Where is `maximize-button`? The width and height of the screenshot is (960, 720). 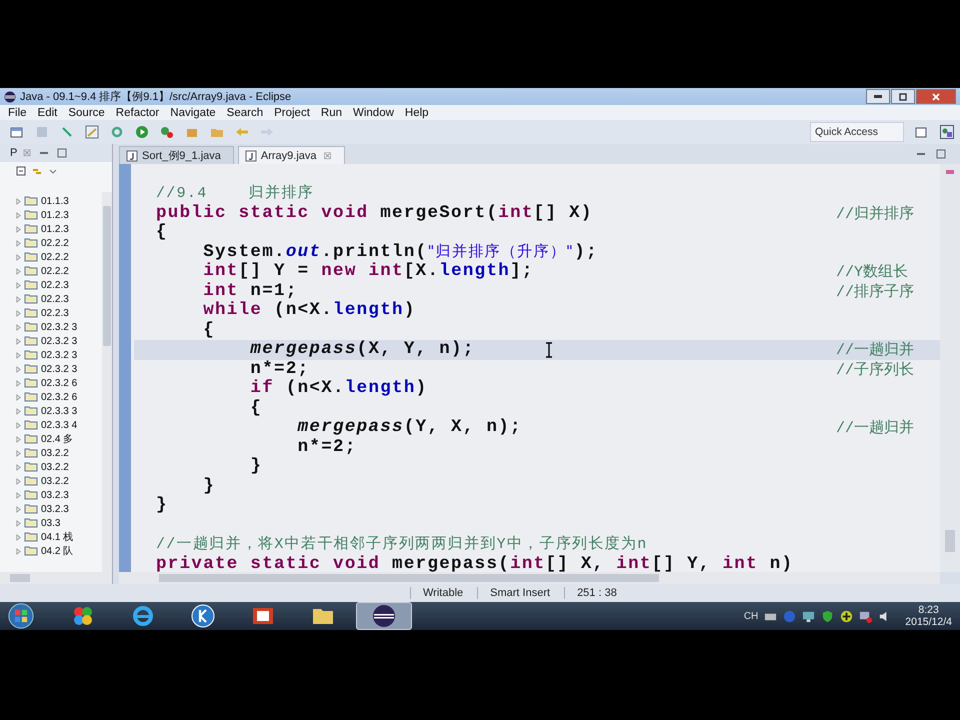
maximize-button is located at coordinates (903, 96).